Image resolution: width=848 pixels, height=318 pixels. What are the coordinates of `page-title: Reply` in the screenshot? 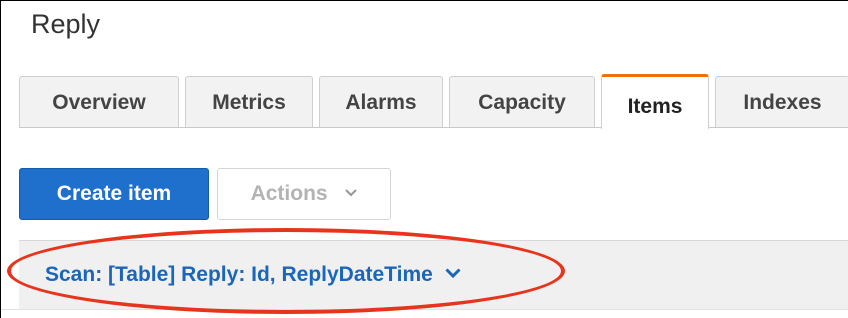 It's located at (66, 24).